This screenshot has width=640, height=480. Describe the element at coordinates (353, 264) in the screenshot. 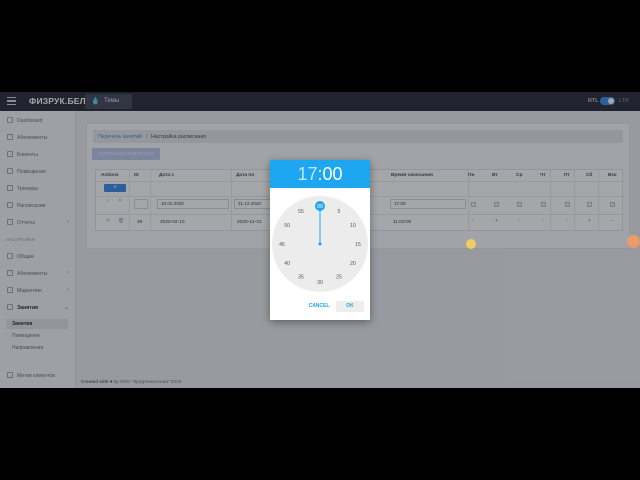

I see `dial-minute-20: 20` at that location.